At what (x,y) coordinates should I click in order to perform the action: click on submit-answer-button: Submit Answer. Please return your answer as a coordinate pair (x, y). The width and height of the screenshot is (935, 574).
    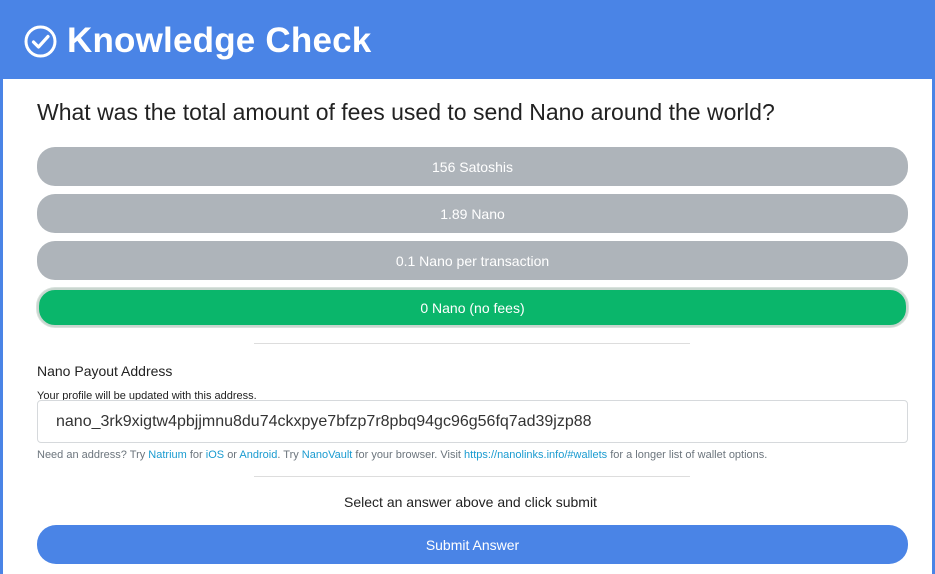
    Looking at the image, I should click on (472, 544).